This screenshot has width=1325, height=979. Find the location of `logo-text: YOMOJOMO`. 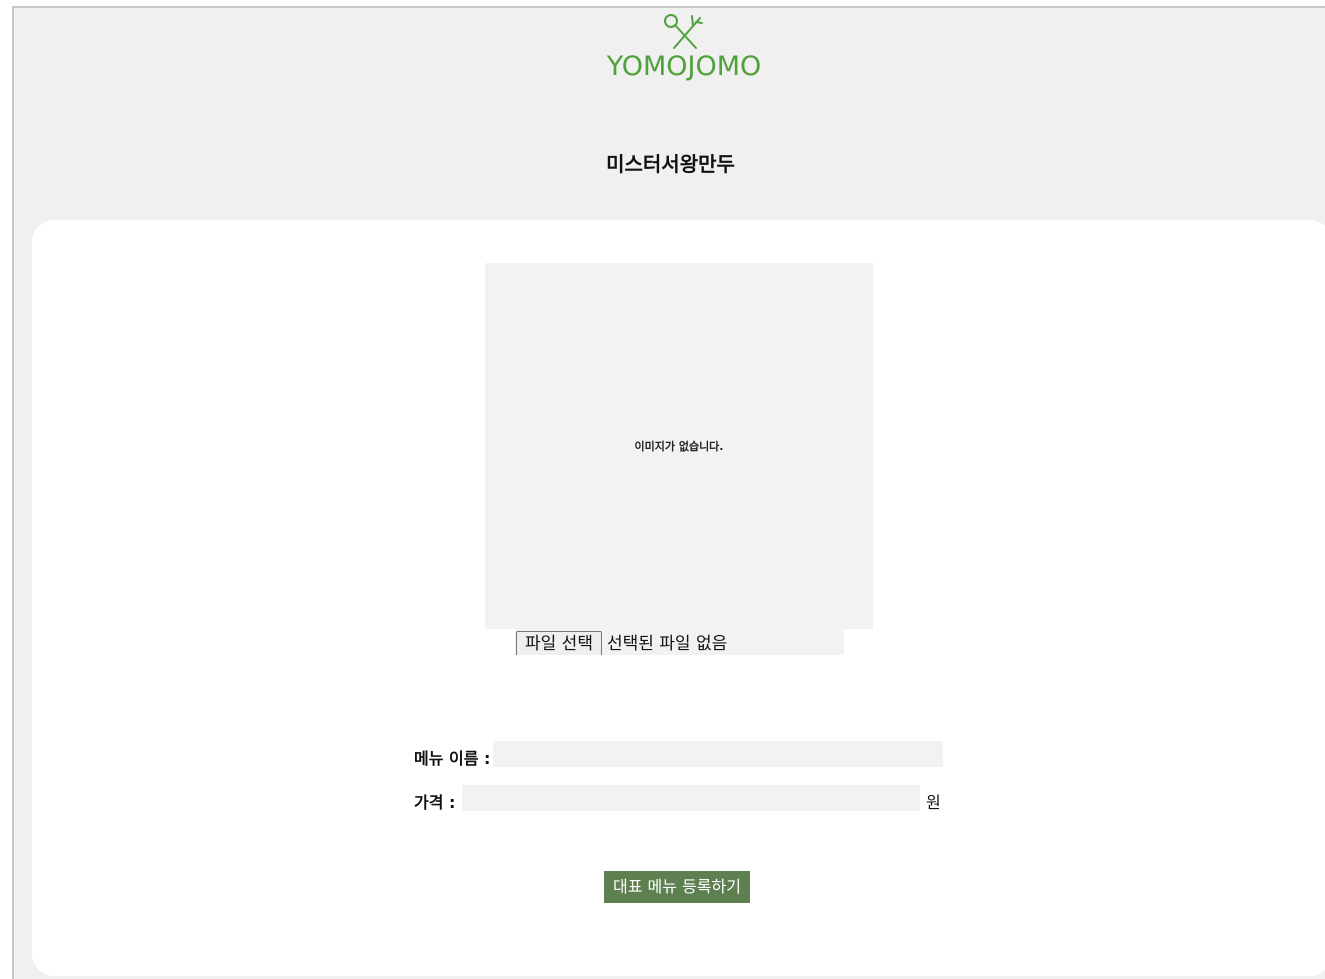

logo-text: YOMOJOMO is located at coordinates (684, 66).